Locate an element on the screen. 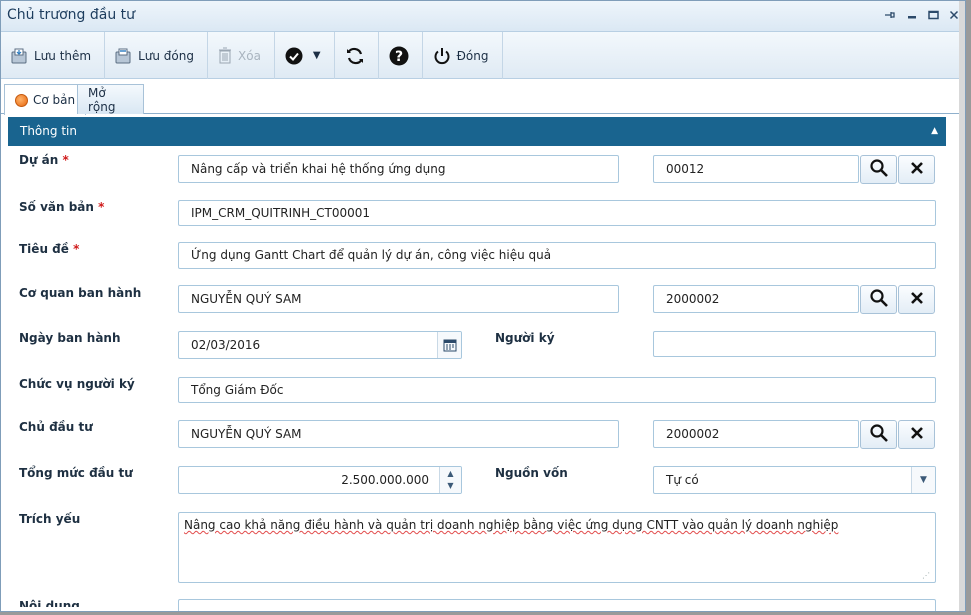 Image resolution: width=971 pixels, height=615 pixels. search-du-an-button is located at coordinates (878, 169).